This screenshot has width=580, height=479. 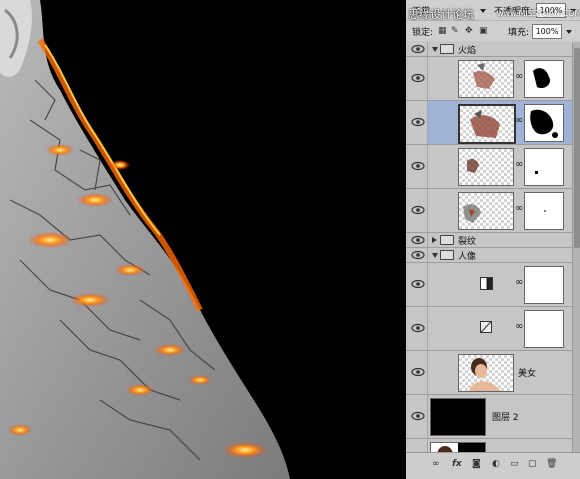 What do you see at coordinates (467, 242) in the screenshot?
I see `layer-name: 裂纹` at bounding box center [467, 242].